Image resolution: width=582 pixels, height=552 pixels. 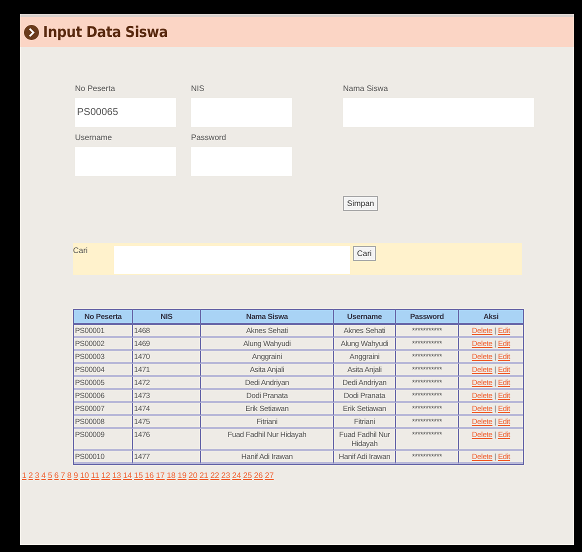 I want to click on input-field: PS00065, so click(x=125, y=112).